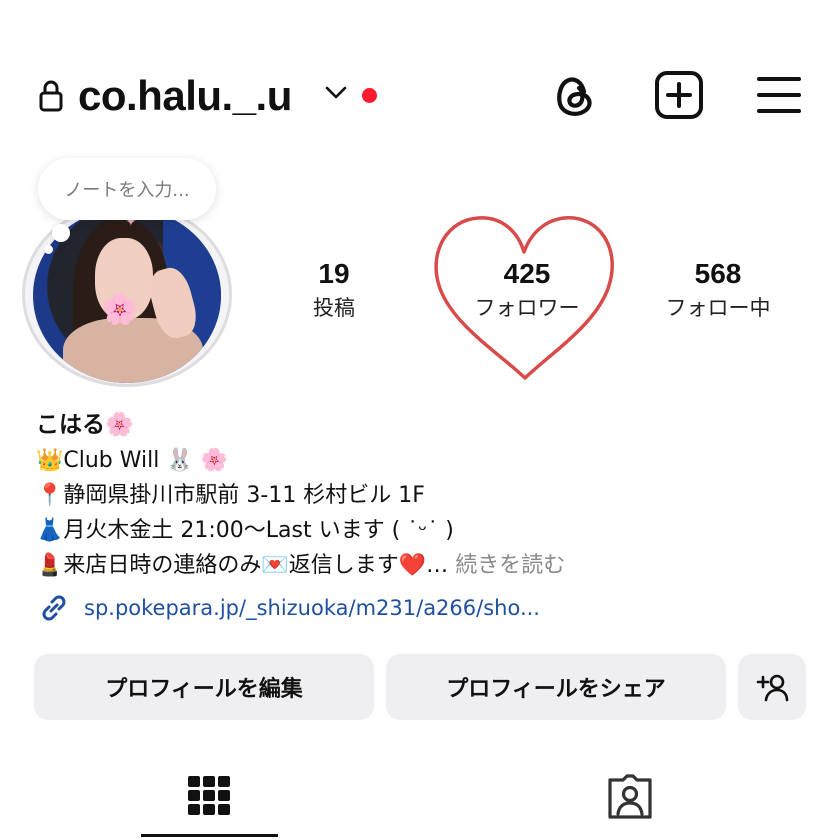  What do you see at coordinates (679, 97) in the screenshot?
I see `create-plus-icon` at bounding box center [679, 97].